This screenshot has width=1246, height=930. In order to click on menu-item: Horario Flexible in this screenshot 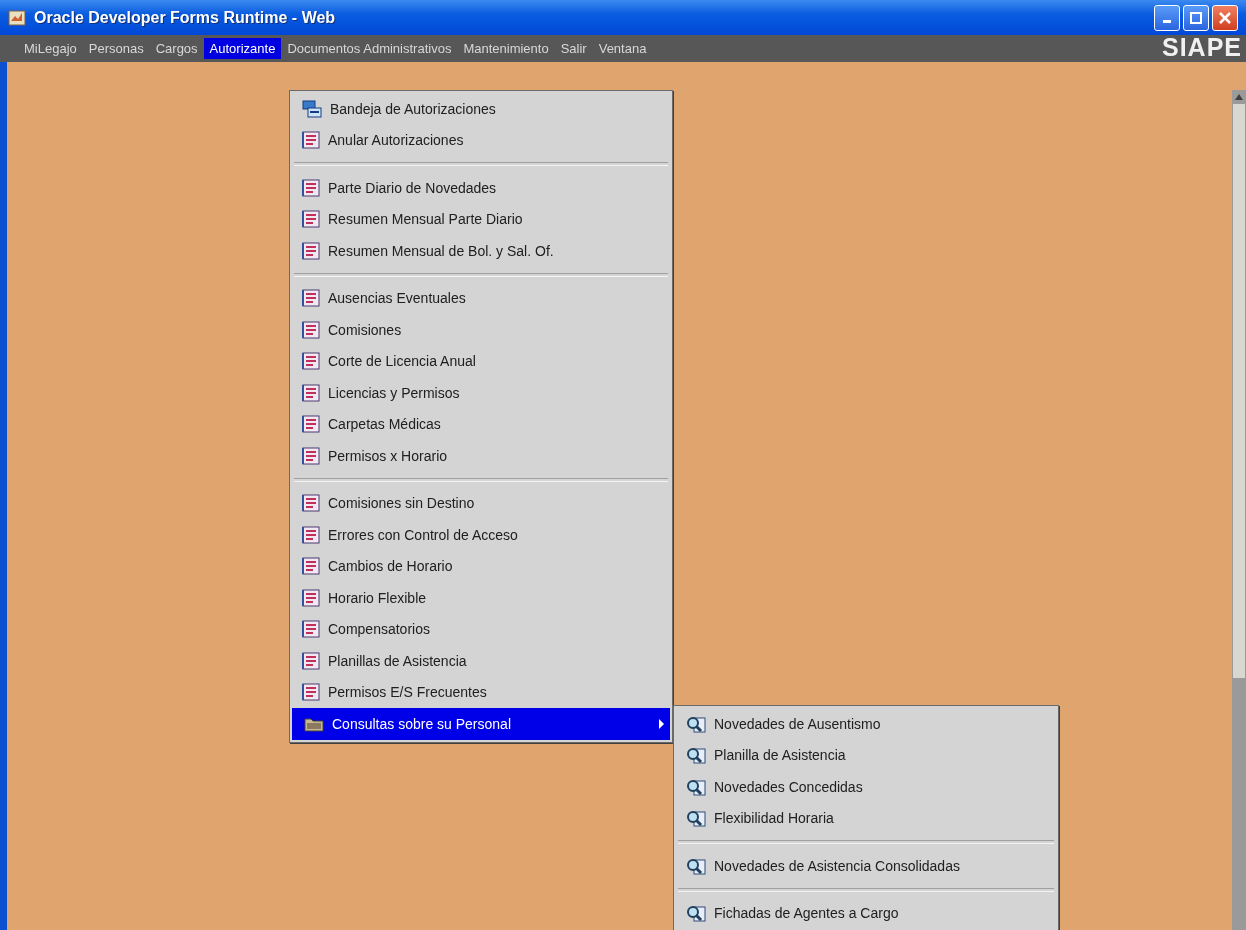, I will do `click(481, 598)`.